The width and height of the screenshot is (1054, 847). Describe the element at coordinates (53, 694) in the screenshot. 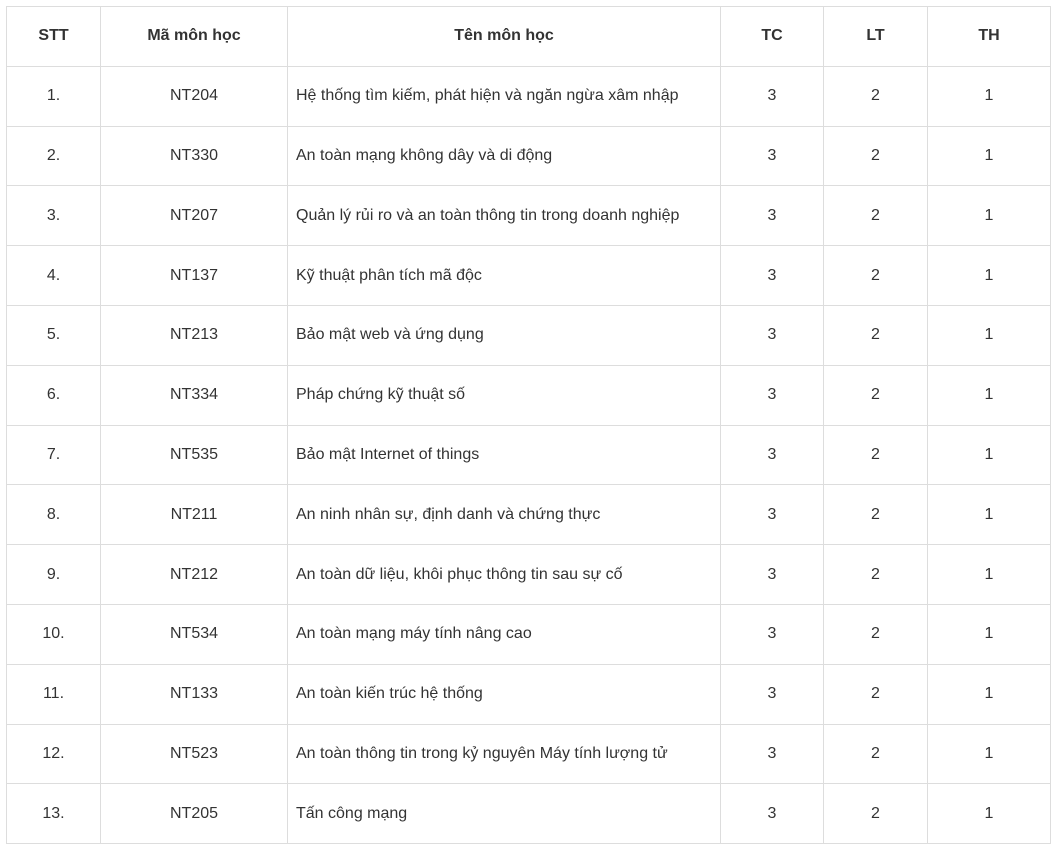

I see `cell-stt: 11.` at that location.